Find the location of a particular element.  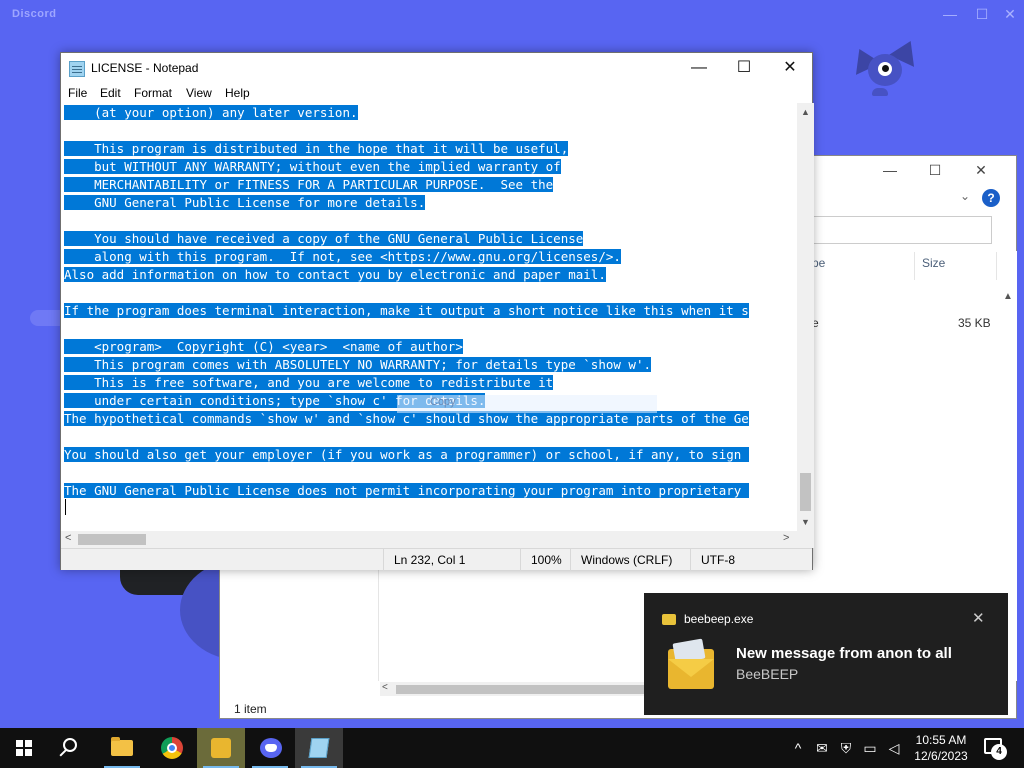

explorer-maximize-button: ☐ is located at coordinates (935, 170).